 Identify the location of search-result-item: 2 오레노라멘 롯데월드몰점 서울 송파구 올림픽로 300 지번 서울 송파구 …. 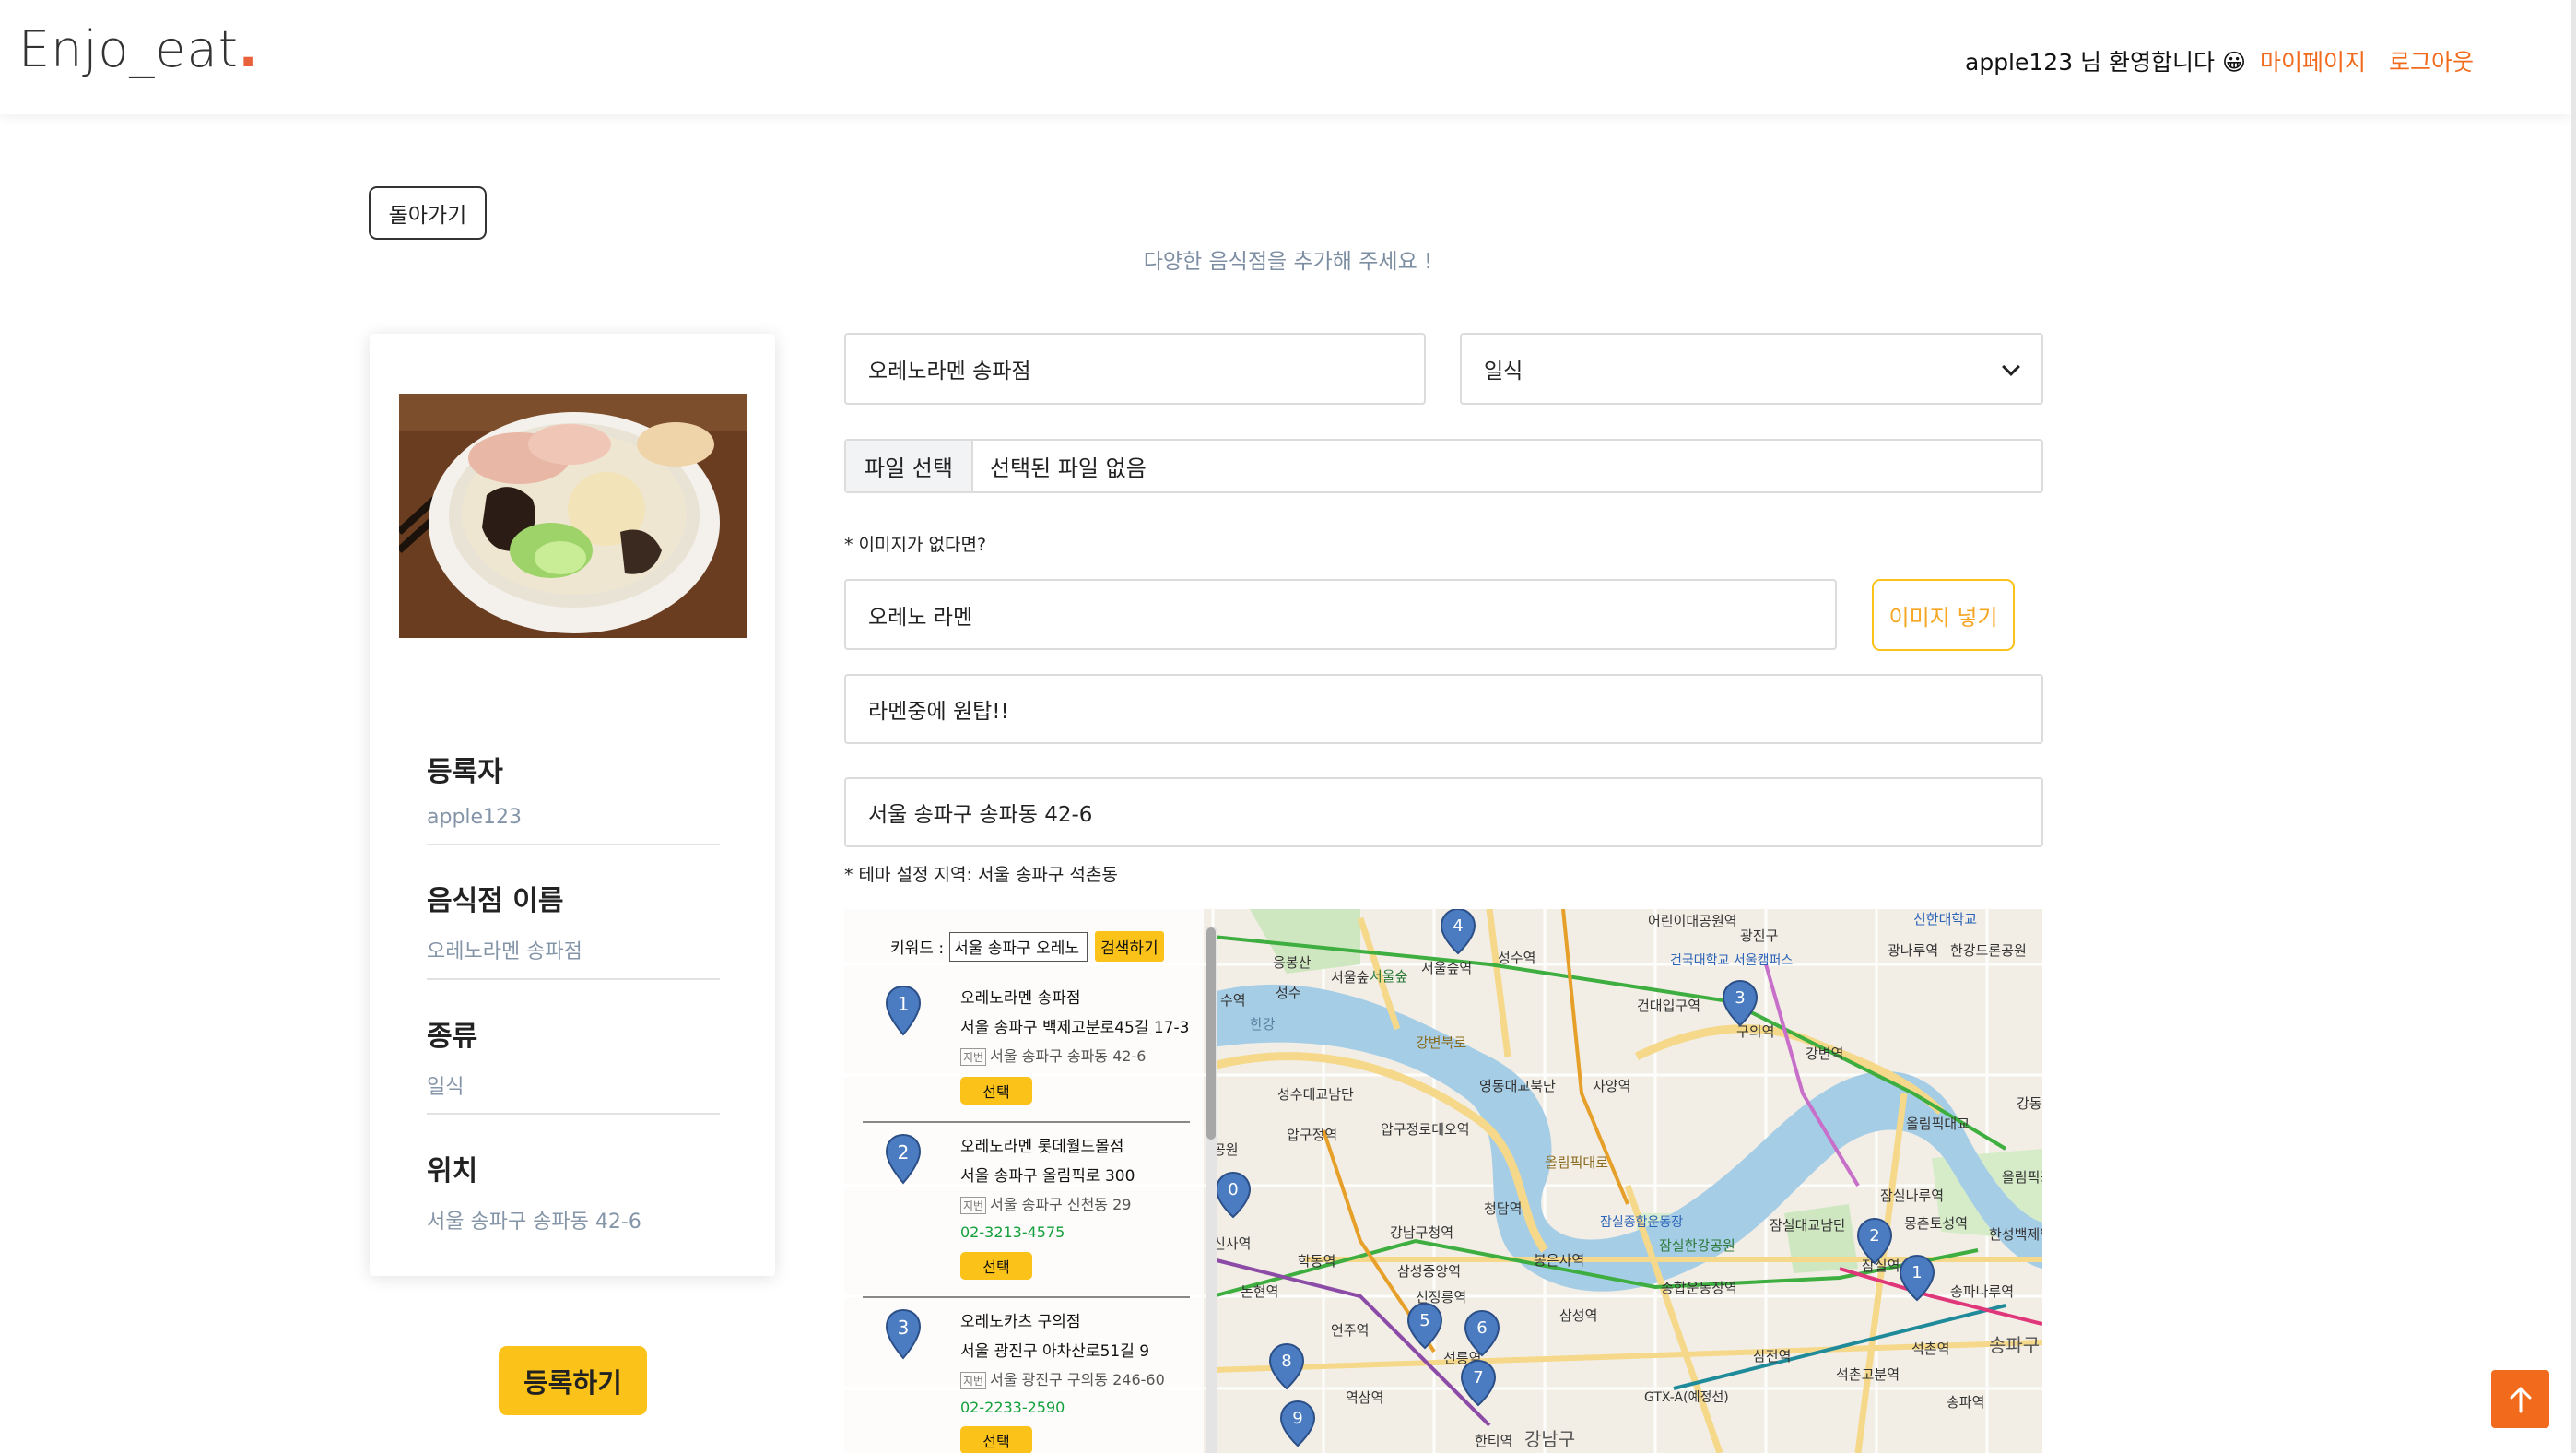
(1024, 1211).